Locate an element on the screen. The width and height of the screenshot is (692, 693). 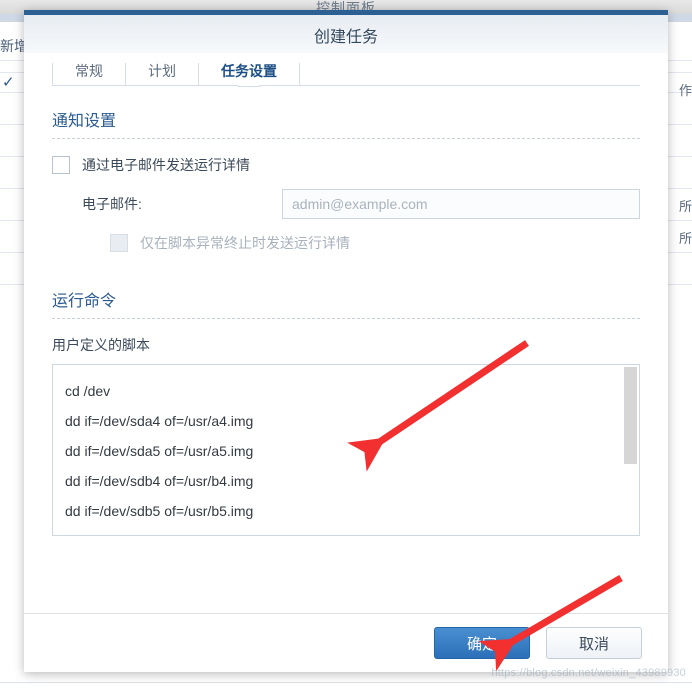
dialog-title: 创建任务 is located at coordinates (345, 37).